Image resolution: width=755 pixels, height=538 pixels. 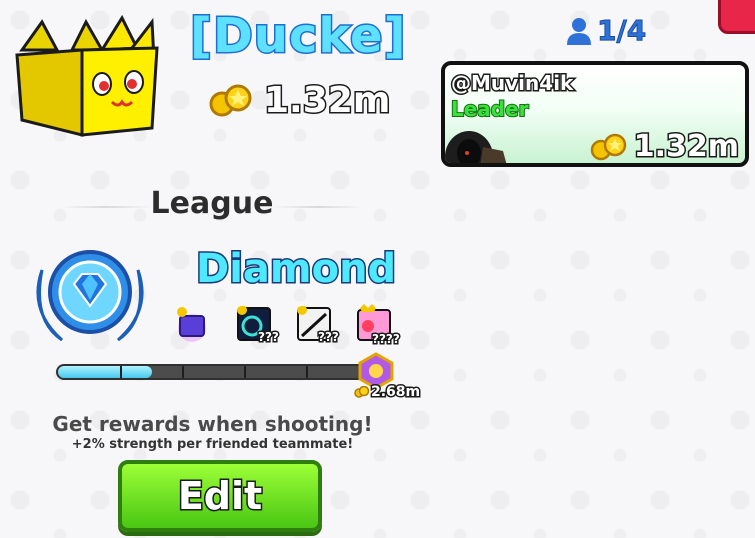 What do you see at coordinates (295, 269) in the screenshot?
I see `league-rank: Diamond` at bounding box center [295, 269].